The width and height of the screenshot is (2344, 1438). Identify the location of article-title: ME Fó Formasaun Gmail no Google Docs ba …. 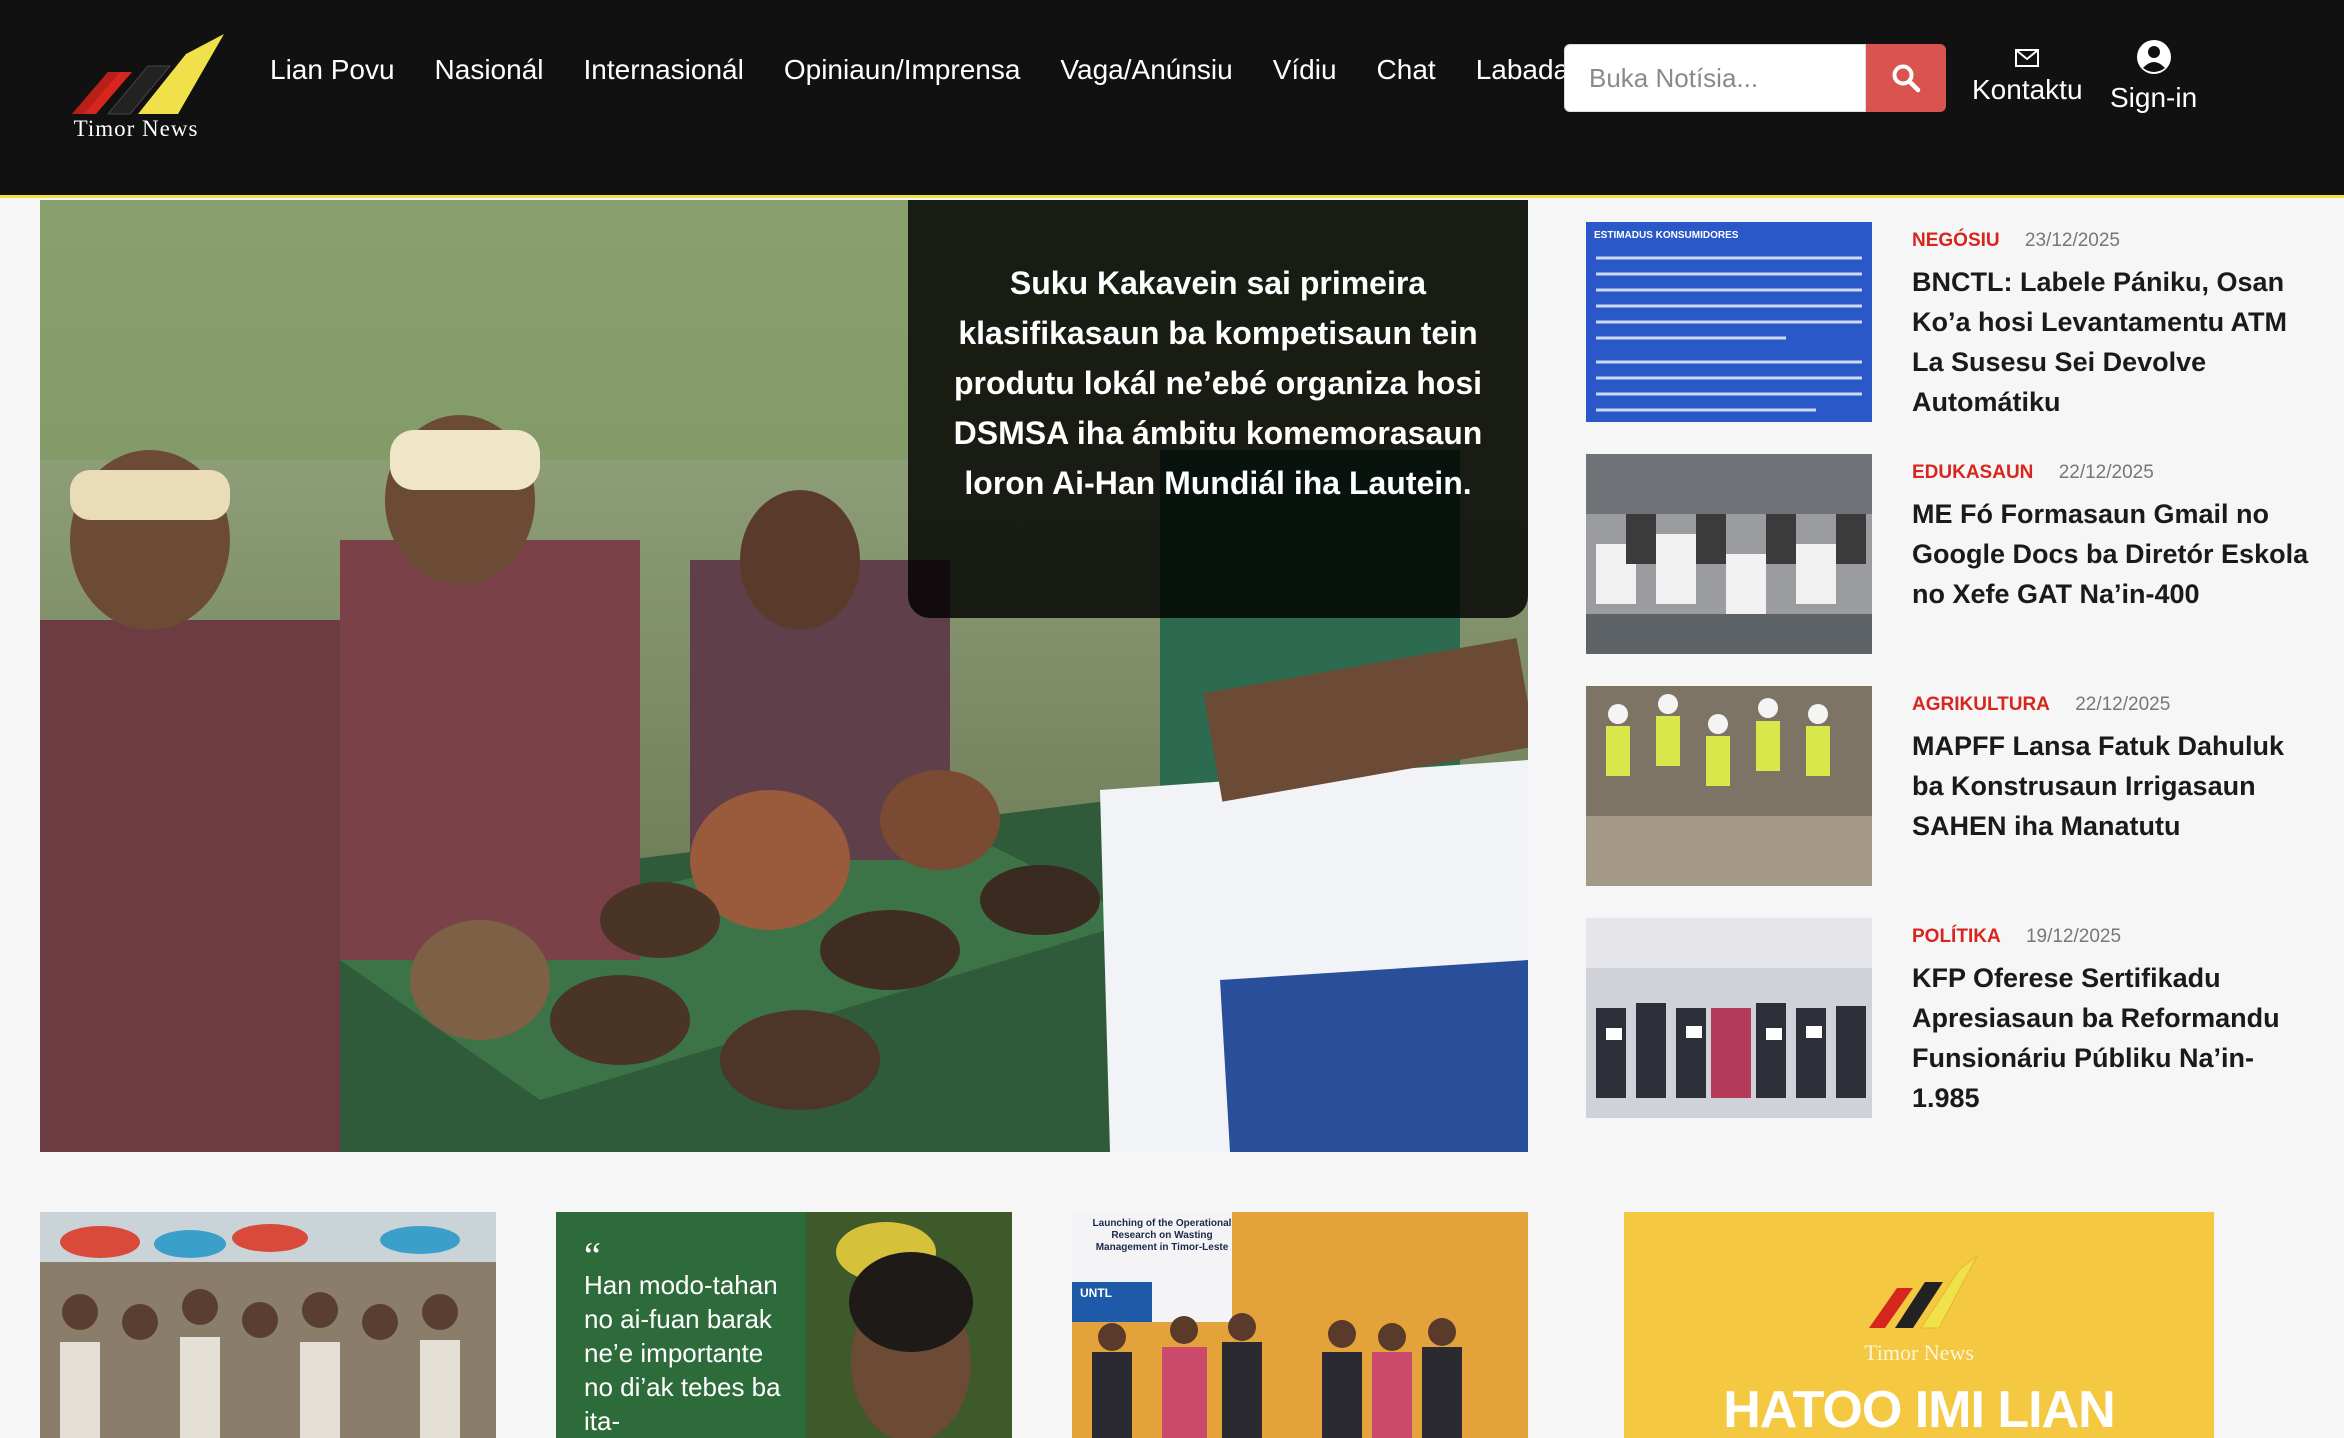
(2112, 554).